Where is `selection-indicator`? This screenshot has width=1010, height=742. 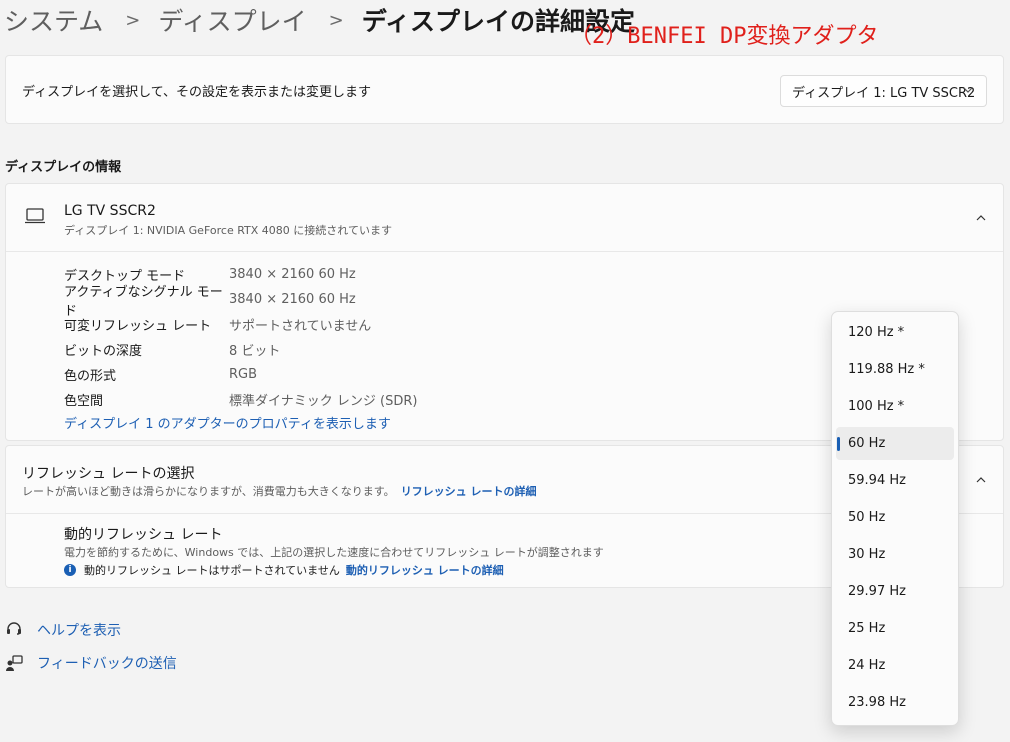
selection-indicator is located at coordinates (838, 444).